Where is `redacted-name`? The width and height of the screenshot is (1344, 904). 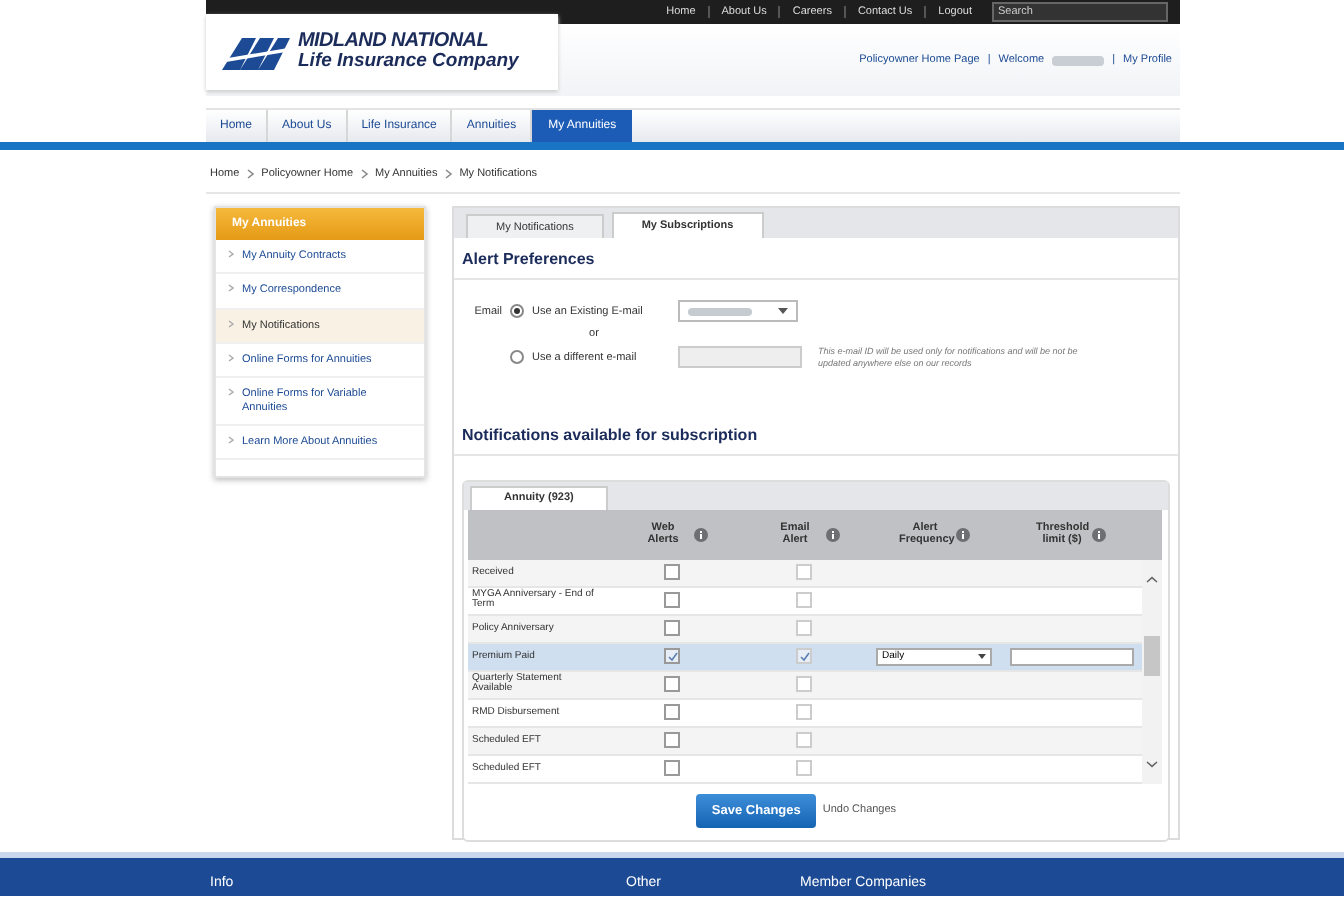
redacted-name is located at coordinates (1078, 60).